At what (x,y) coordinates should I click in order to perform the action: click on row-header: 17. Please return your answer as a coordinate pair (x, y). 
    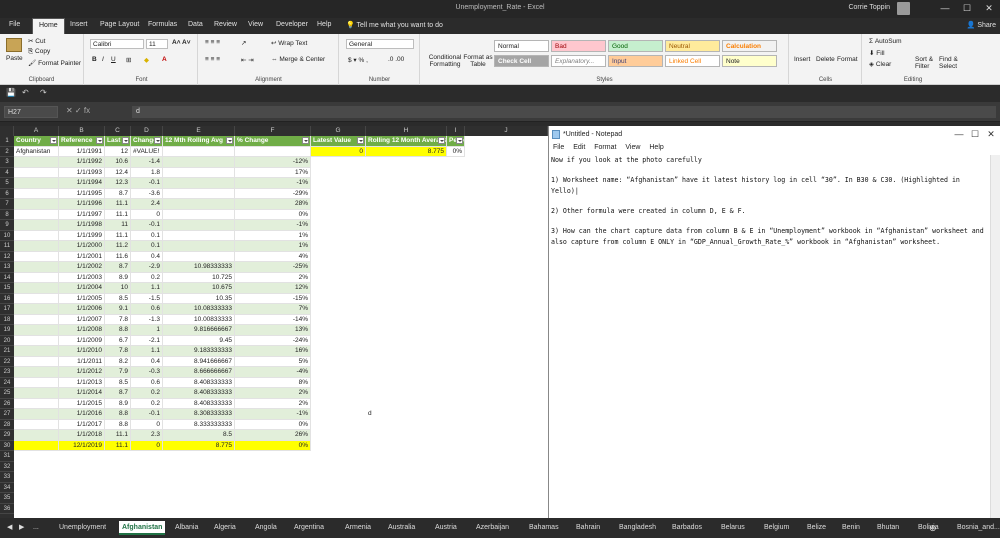
    Looking at the image, I should click on (7, 309).